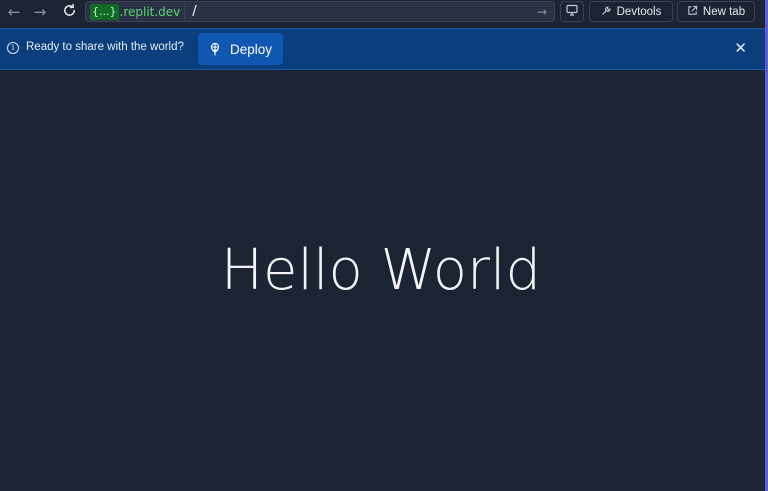 The image size is (768, 491). What do you see at coordinates (104, 11) in the screenshot?
I see `url-host-chip: {...}` at bounding box center [104, 11].